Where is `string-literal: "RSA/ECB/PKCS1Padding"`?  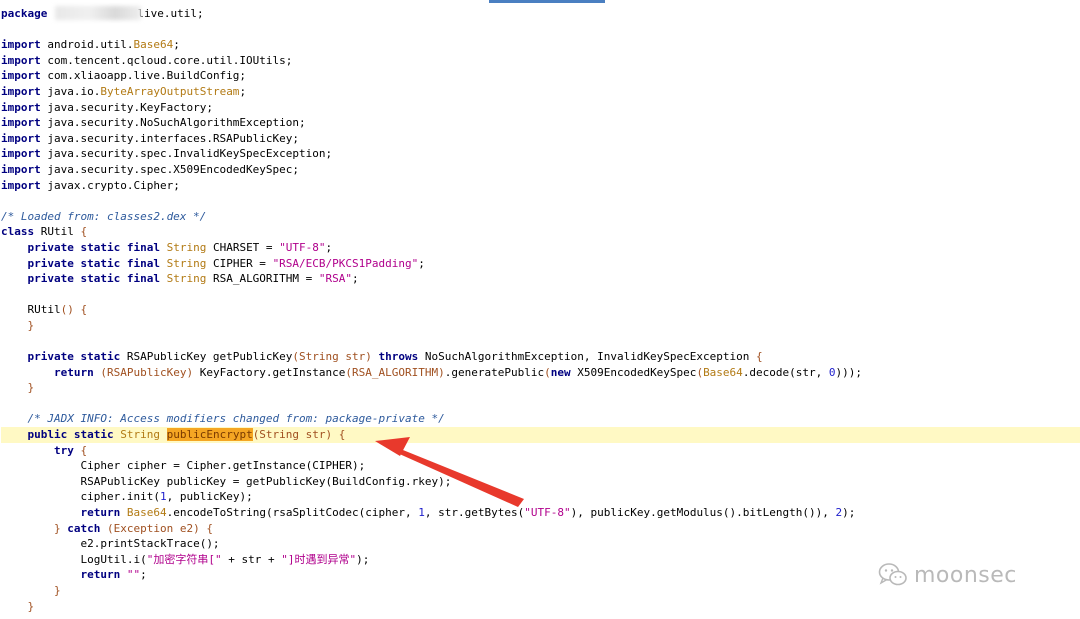 string-literal: "RSA/ECB/PKCS1Padding" is located at coordinates (345, 263).